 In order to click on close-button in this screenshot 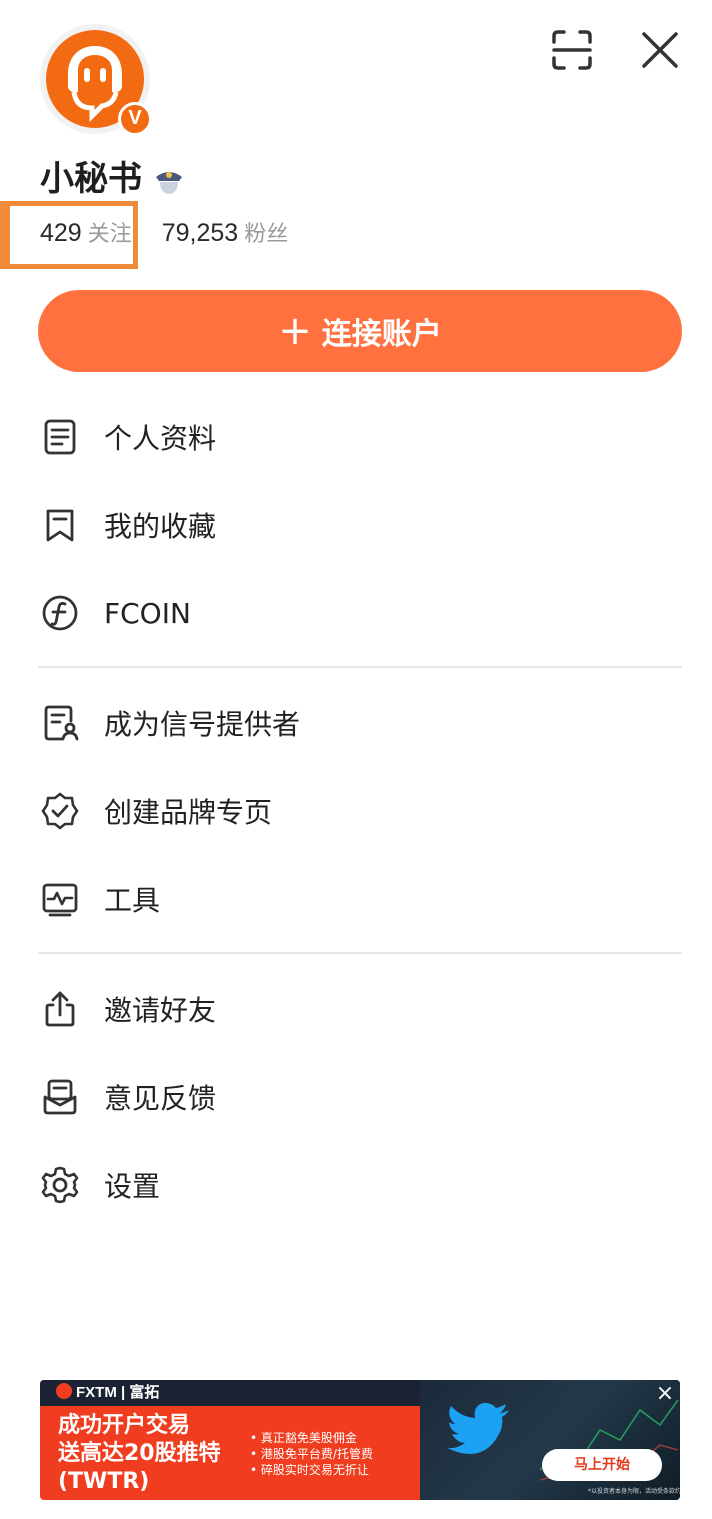, I will do `click(660, 50)`.